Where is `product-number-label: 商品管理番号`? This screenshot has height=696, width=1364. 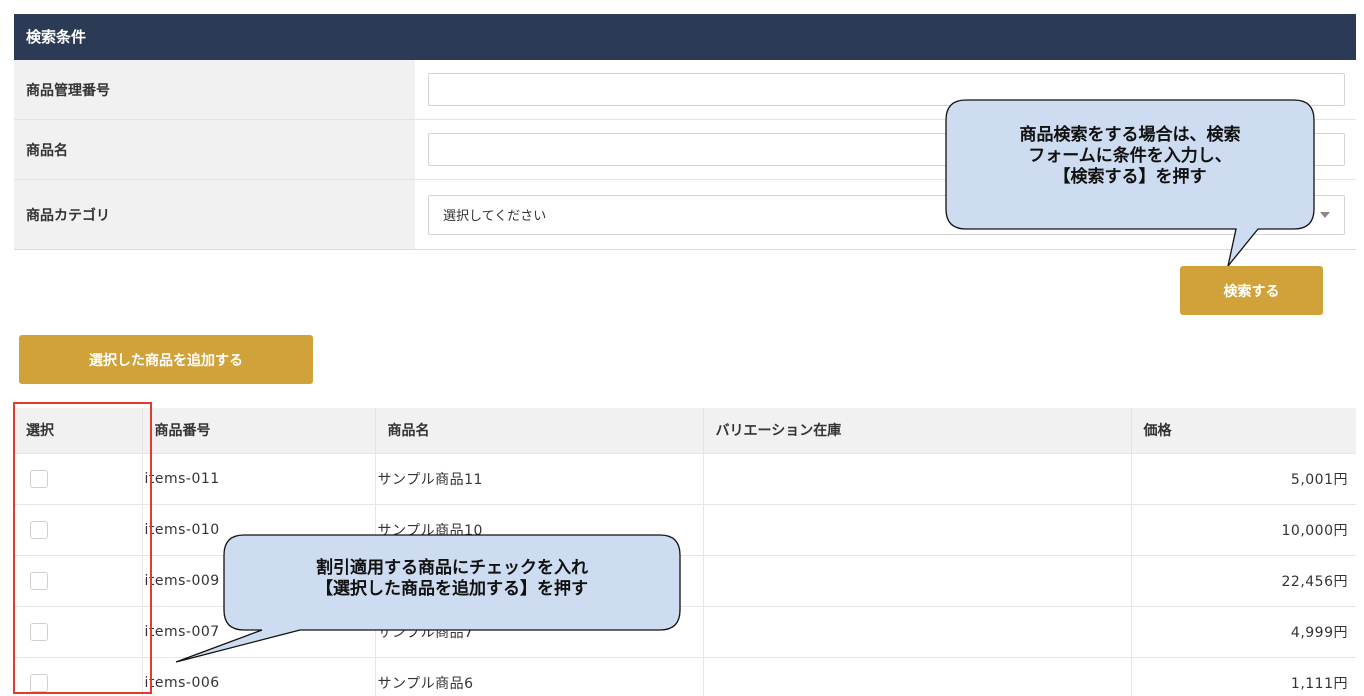
product-number-label: 商品管理番号 is located at coordinates (214, 89).